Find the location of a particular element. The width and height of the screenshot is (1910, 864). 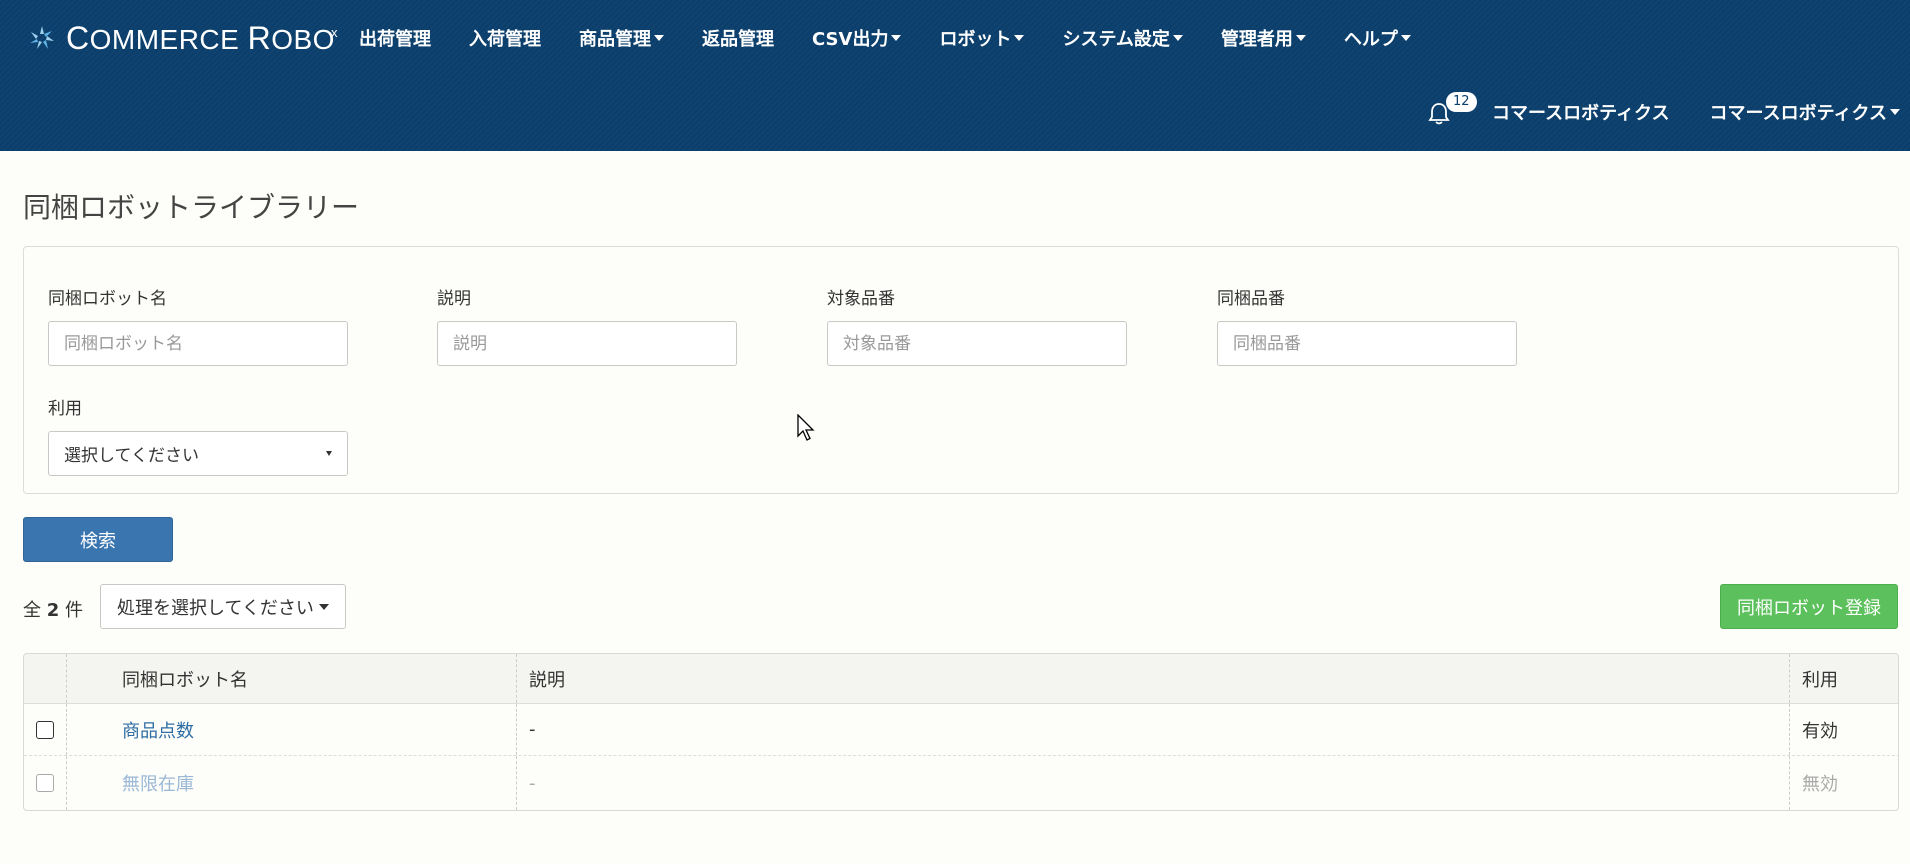

table-row: 無限在庫 - 無効 is located at coordinates (961, 783).